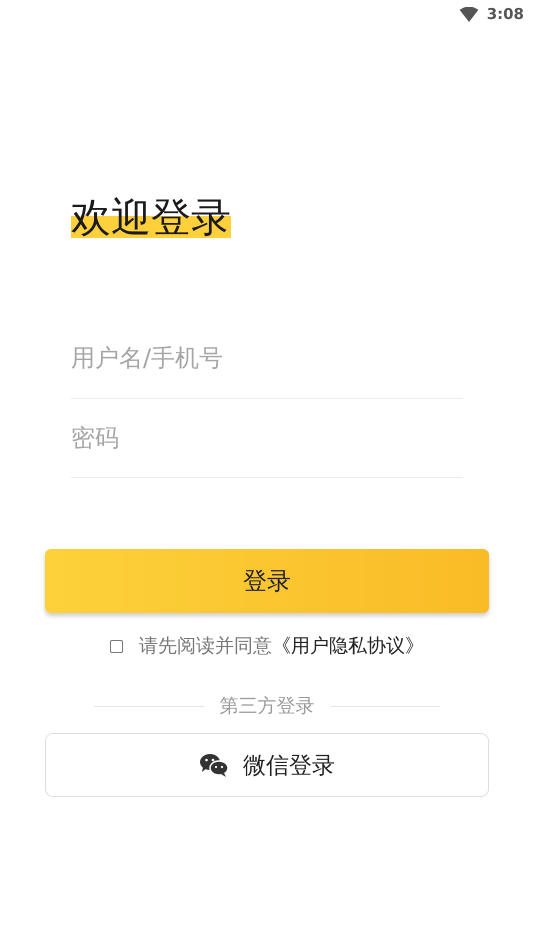  What do you see at coordinates (348, 646) in the screenshot?
I see `privacy-link: 《用户隐私协议》` at bounding box center [348, 646].